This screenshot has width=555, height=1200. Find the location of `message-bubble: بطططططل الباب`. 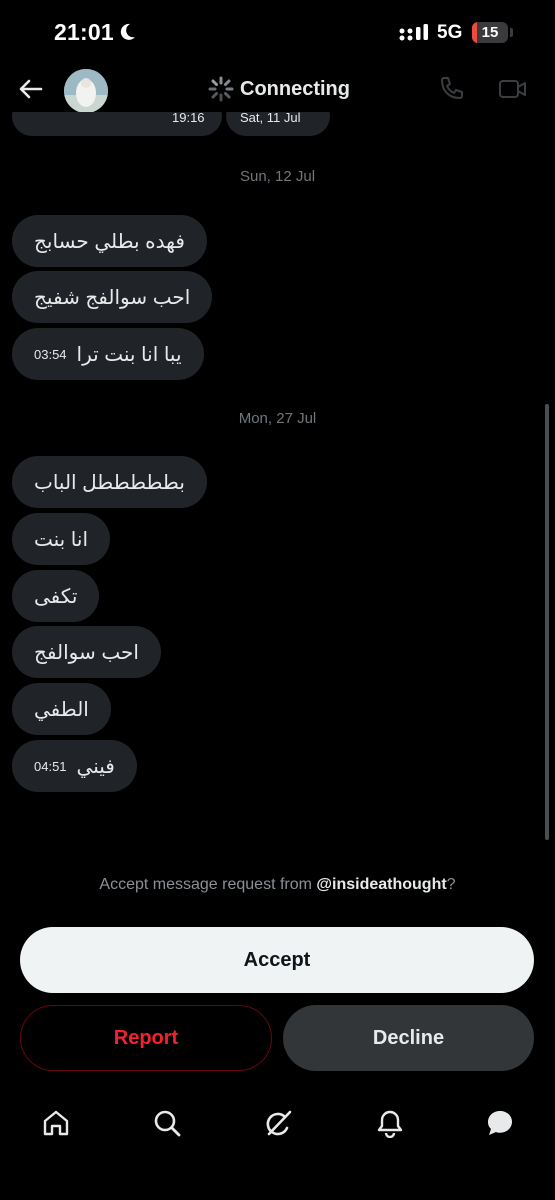

message-bubble: بطططططل الباب is located at coordinates (109, 482).